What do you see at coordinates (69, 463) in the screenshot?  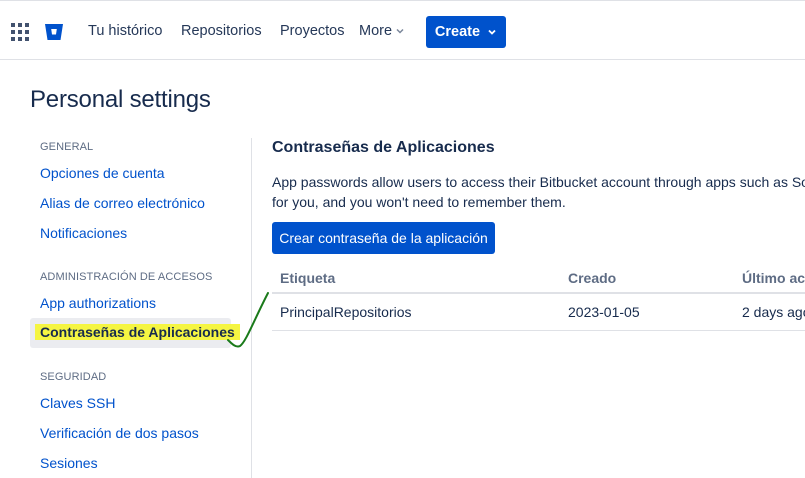 I see `sidebar-item-sesiones: Sesiones` at bounding box center [69, 463].